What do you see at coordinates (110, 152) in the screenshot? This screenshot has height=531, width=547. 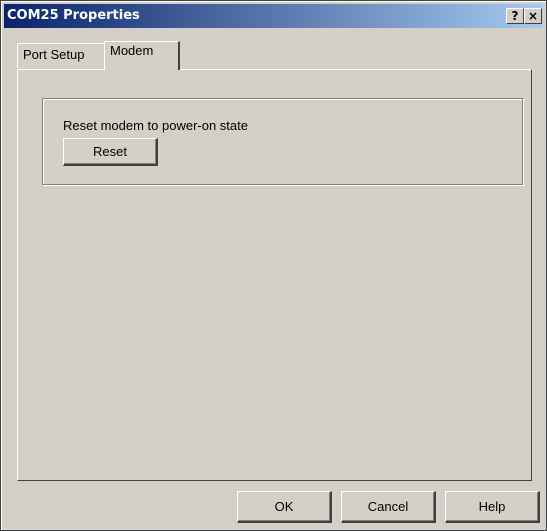 I see `reset-button: Reset` at bounding box center [110, 152].